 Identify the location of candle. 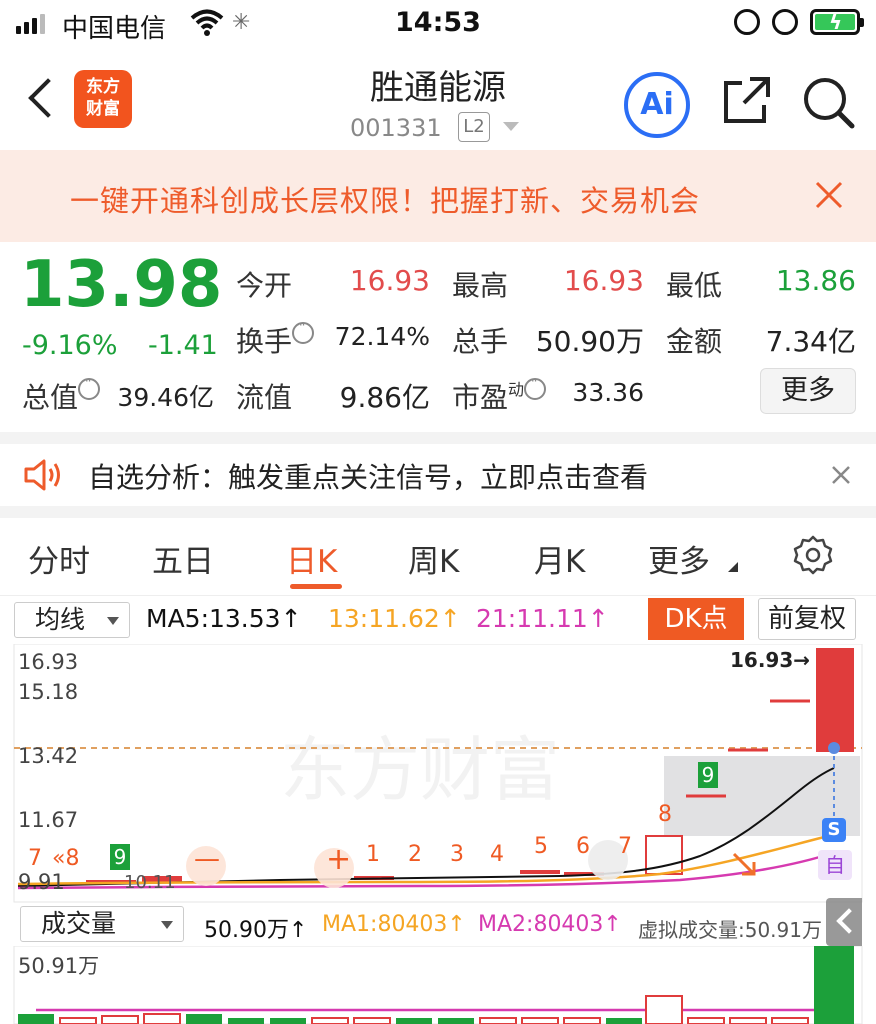
(540, 872).